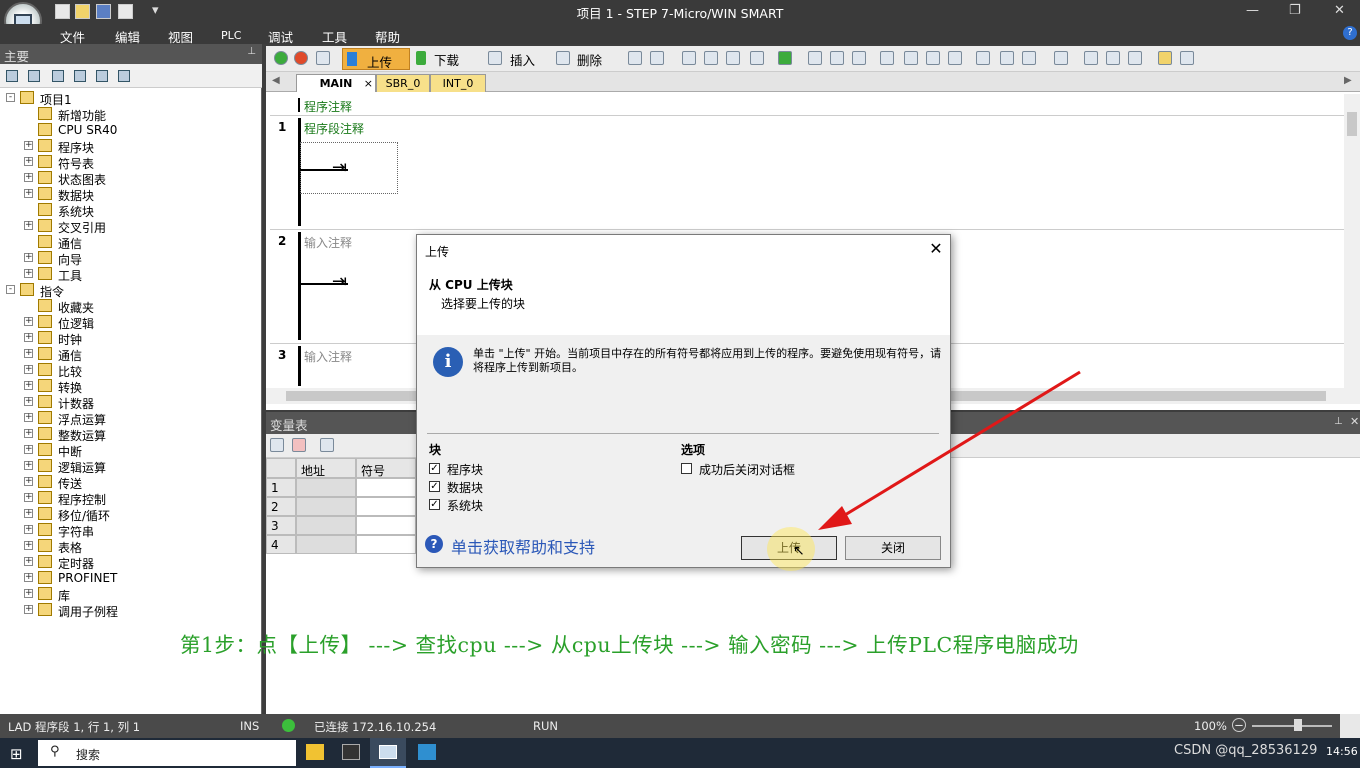 The width and height of the screenshot is (1360, 768). Describe the element at coordinates (130, 386) in the screenshot. I see `tree-item: + 转换` at that location.